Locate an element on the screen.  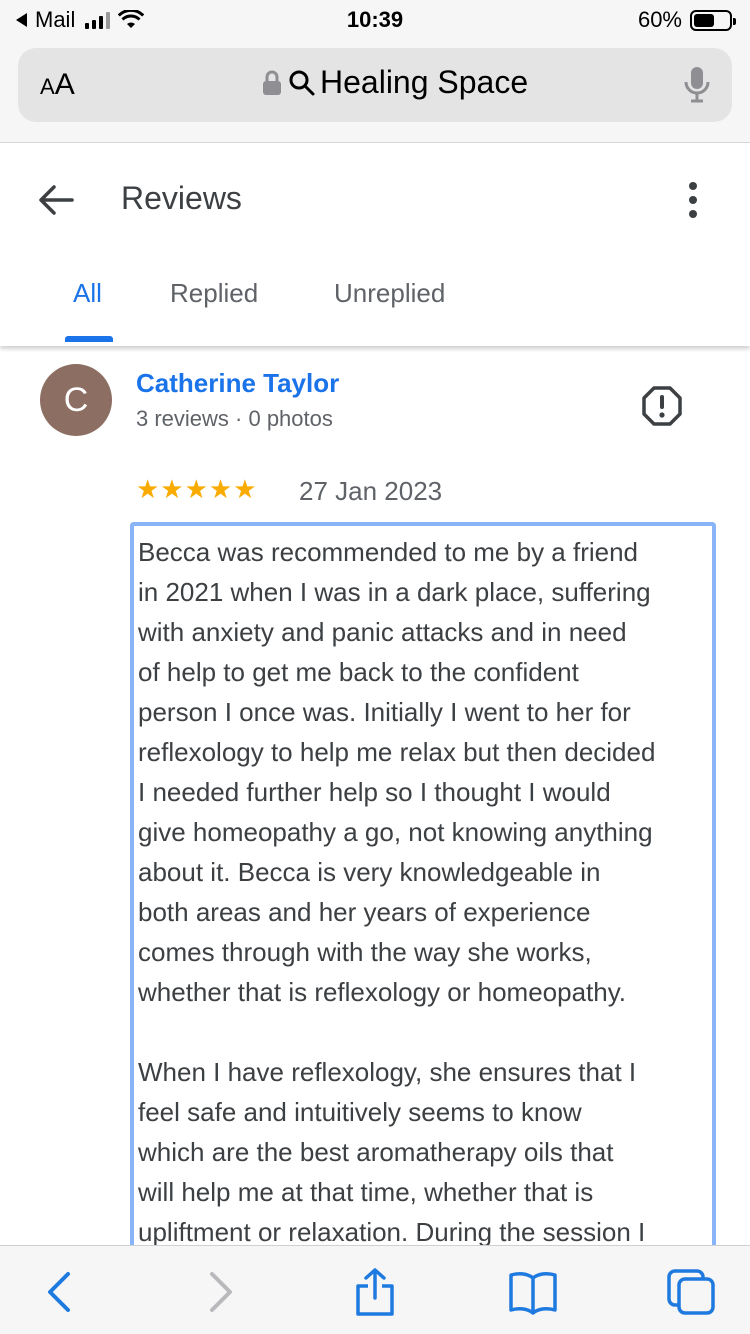
tabs-icon is located at coordinates (691, 1292).